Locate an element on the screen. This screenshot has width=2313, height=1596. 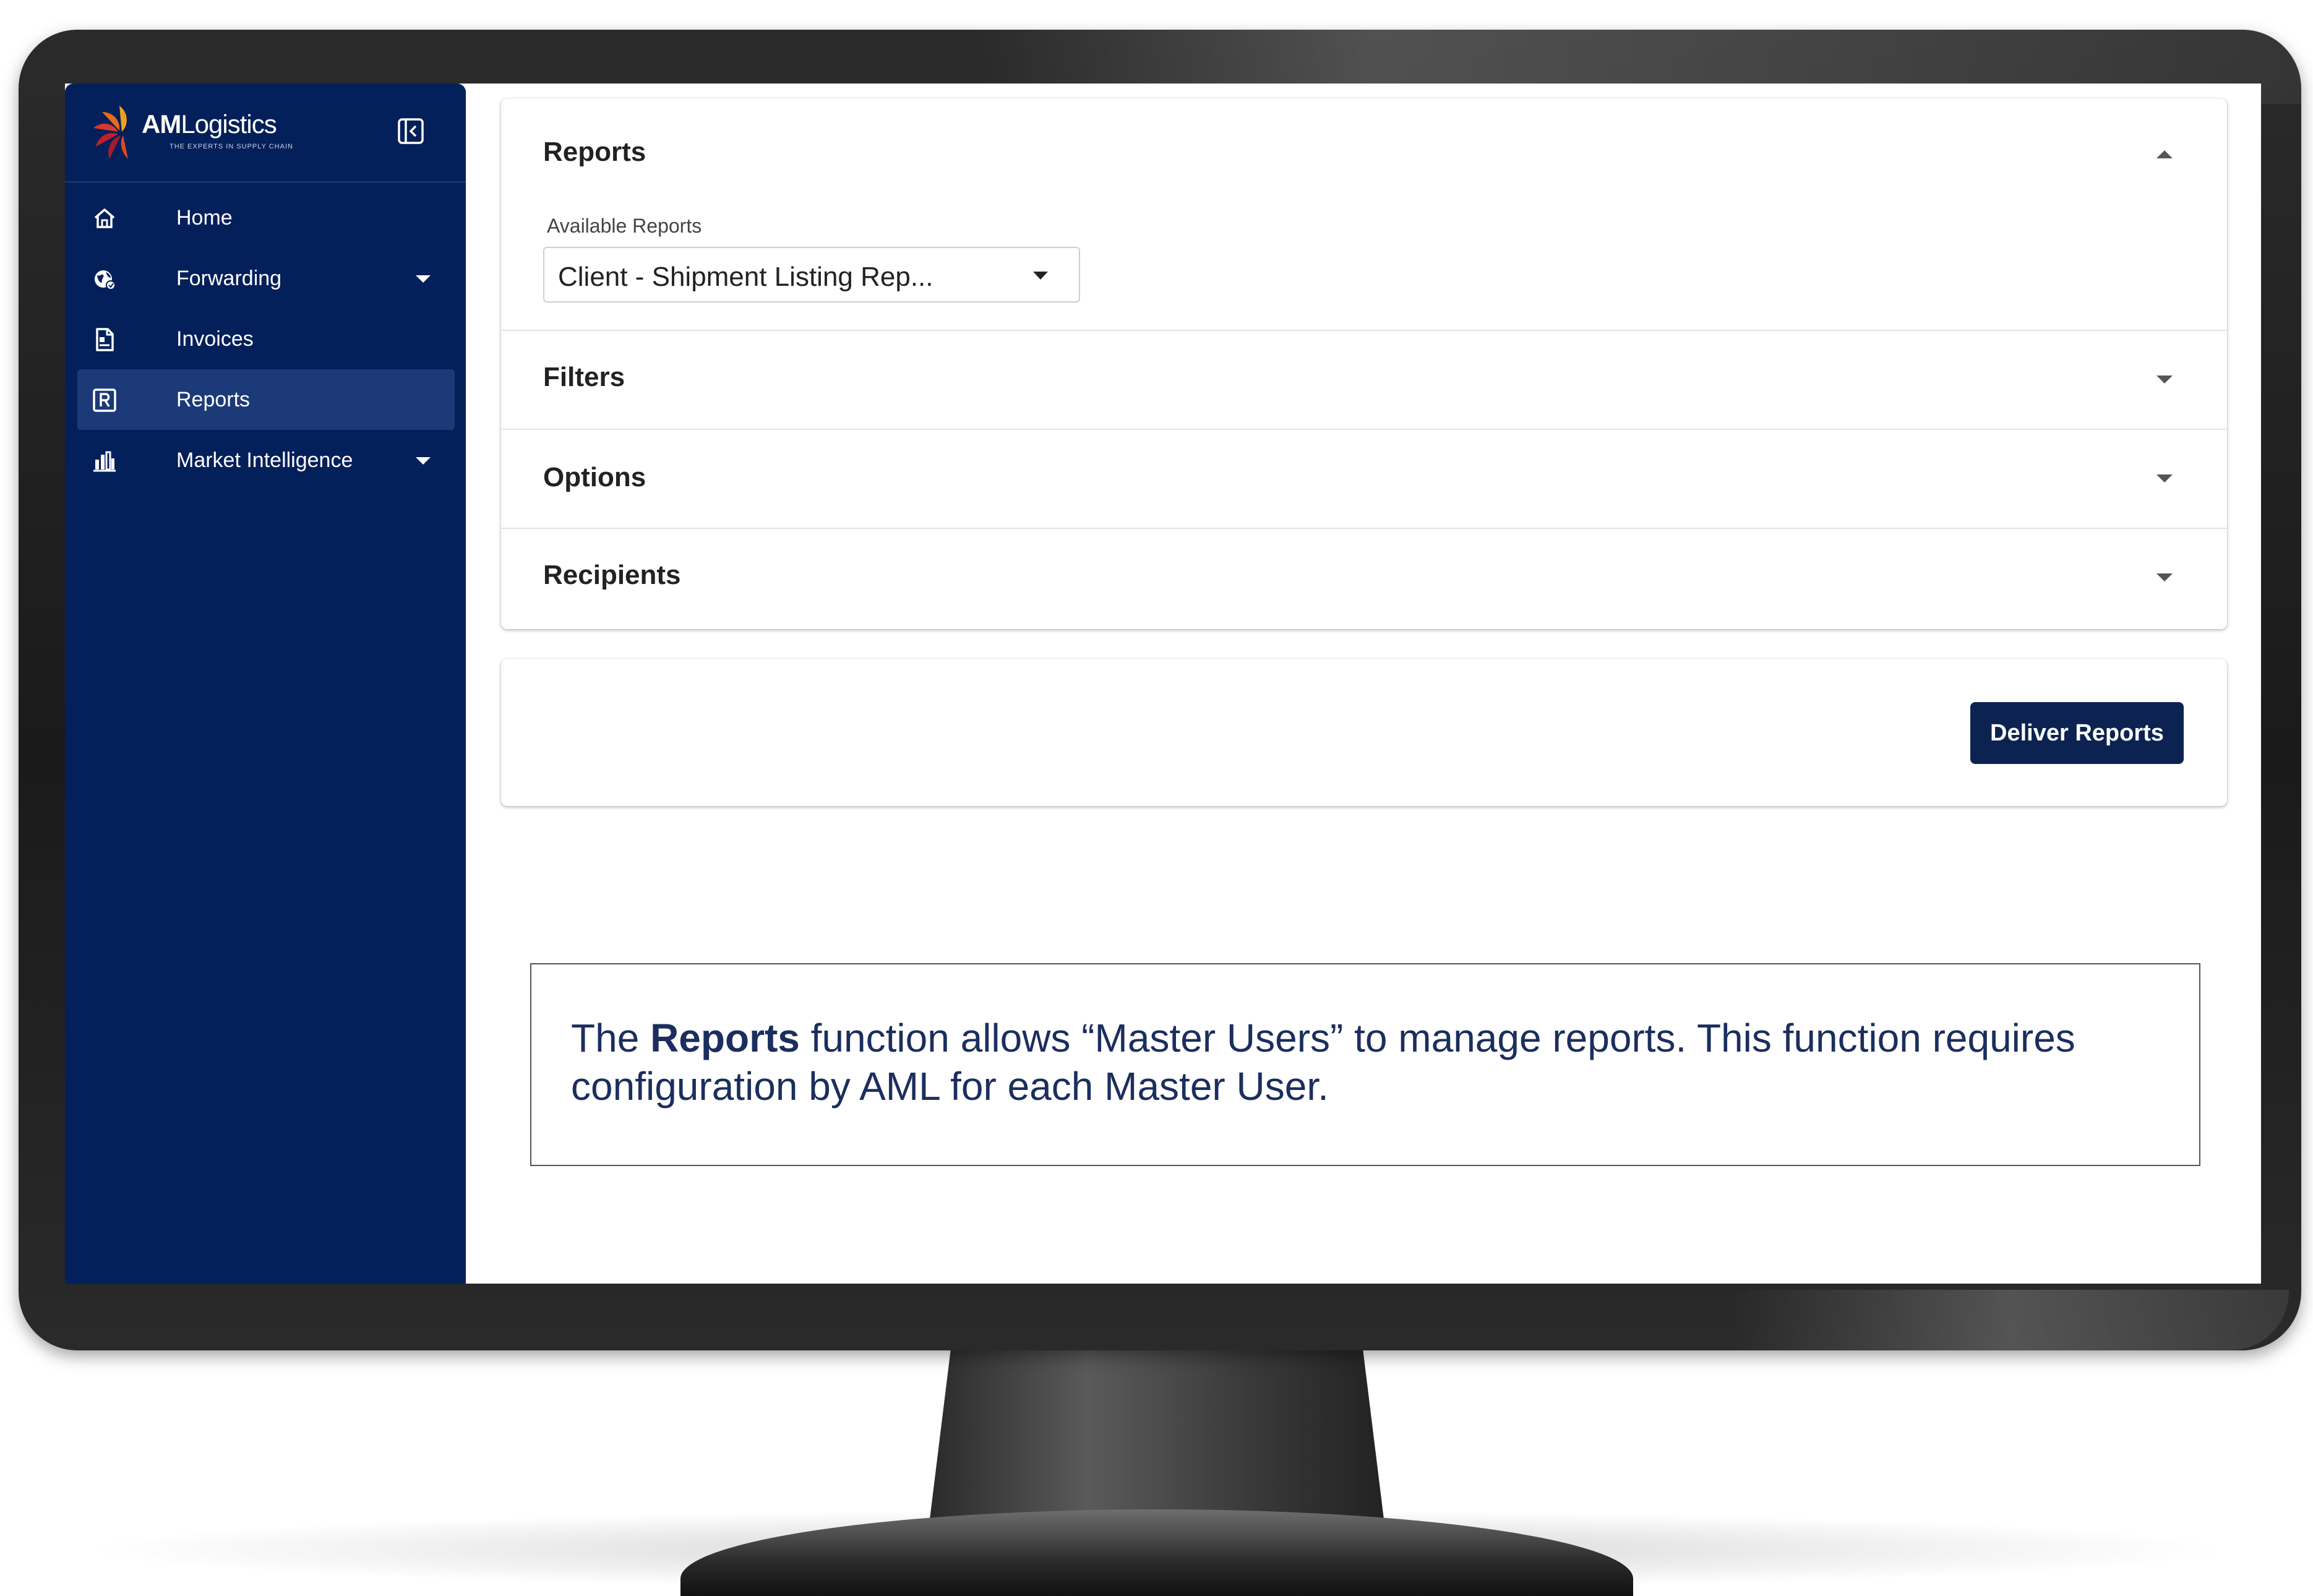
deliver-reports-button: Deliver Reports is located at coordinates (2077, 733).